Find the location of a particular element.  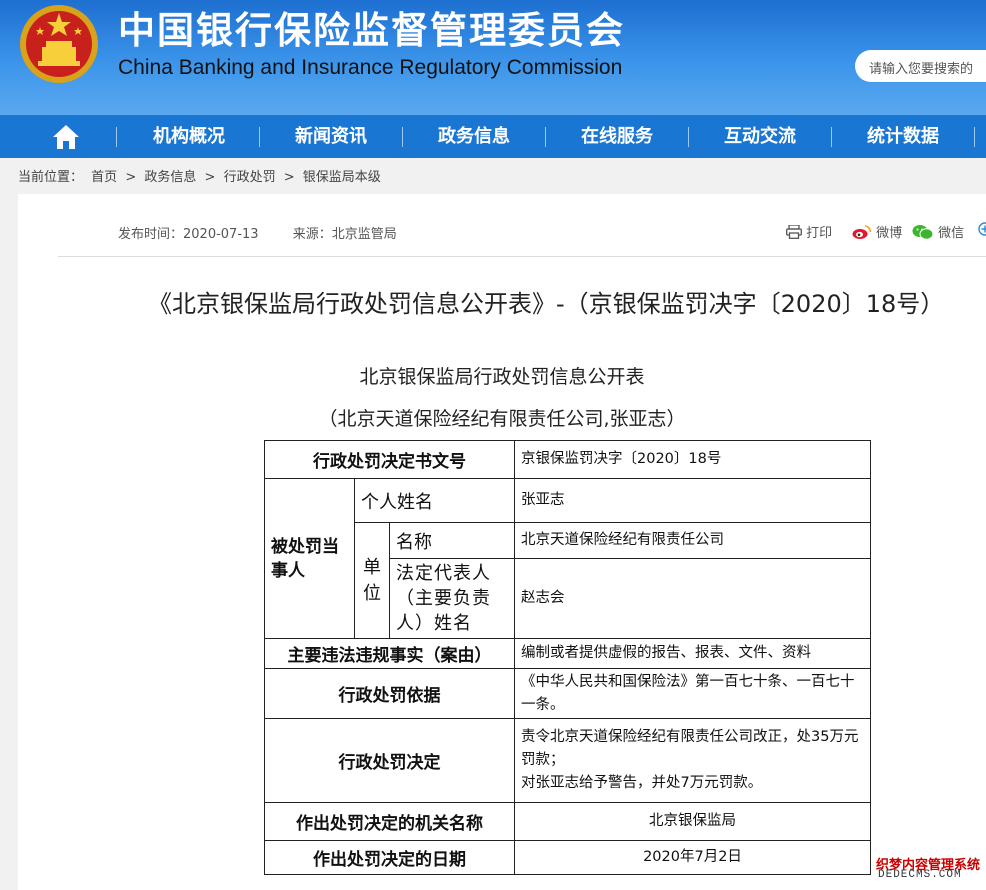

wechat-share-button: 微信 is located at coordinates (938, 231).